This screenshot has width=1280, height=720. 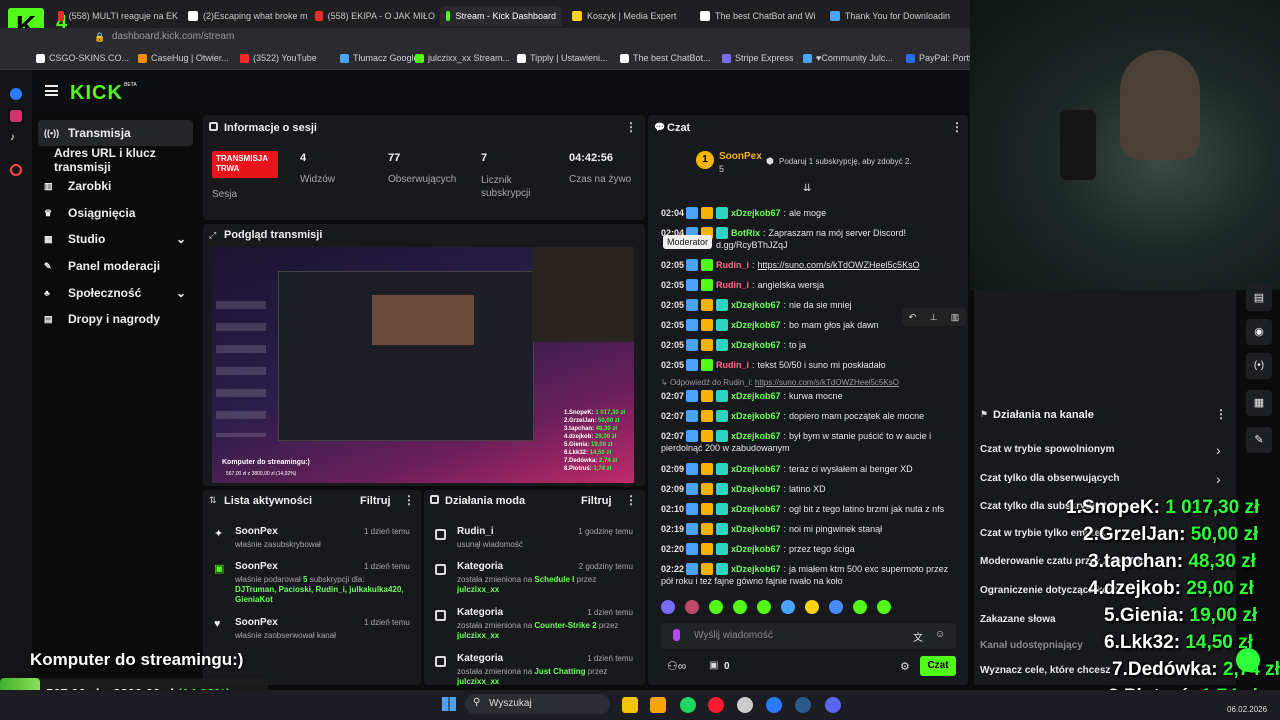 What do you see at coordinates (115, 266) in the screenshot?
I see `nav-item: ✎ Panel moderacji` at bounding box center [115, 266].